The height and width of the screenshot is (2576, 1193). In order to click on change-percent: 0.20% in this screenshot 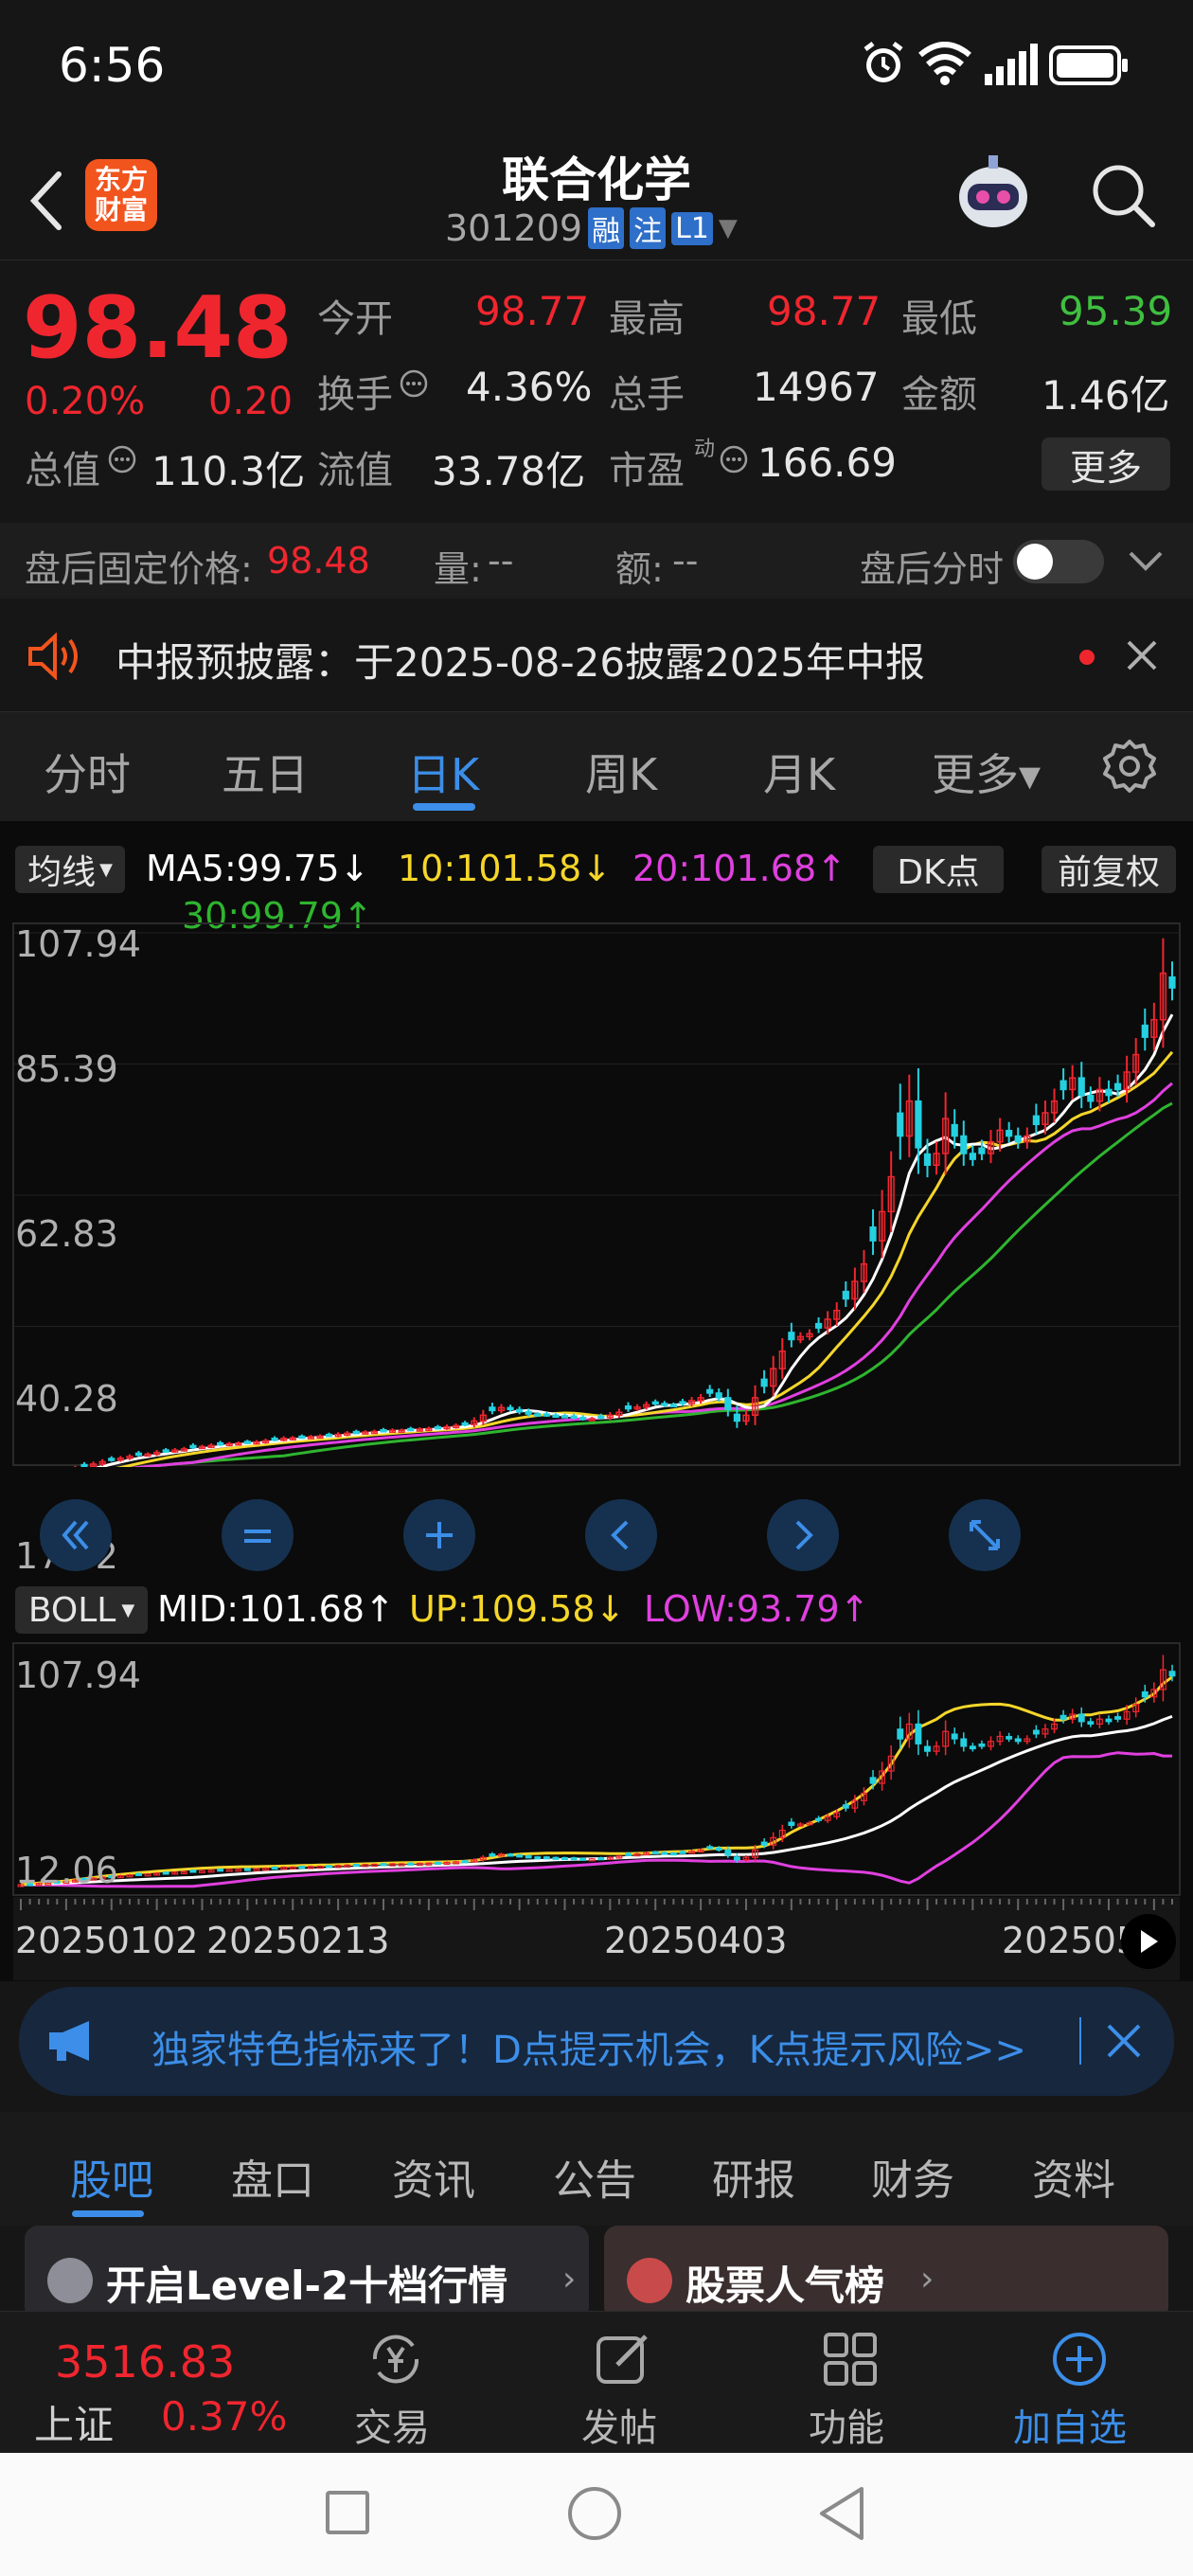, I will do `click(85, 401)`.